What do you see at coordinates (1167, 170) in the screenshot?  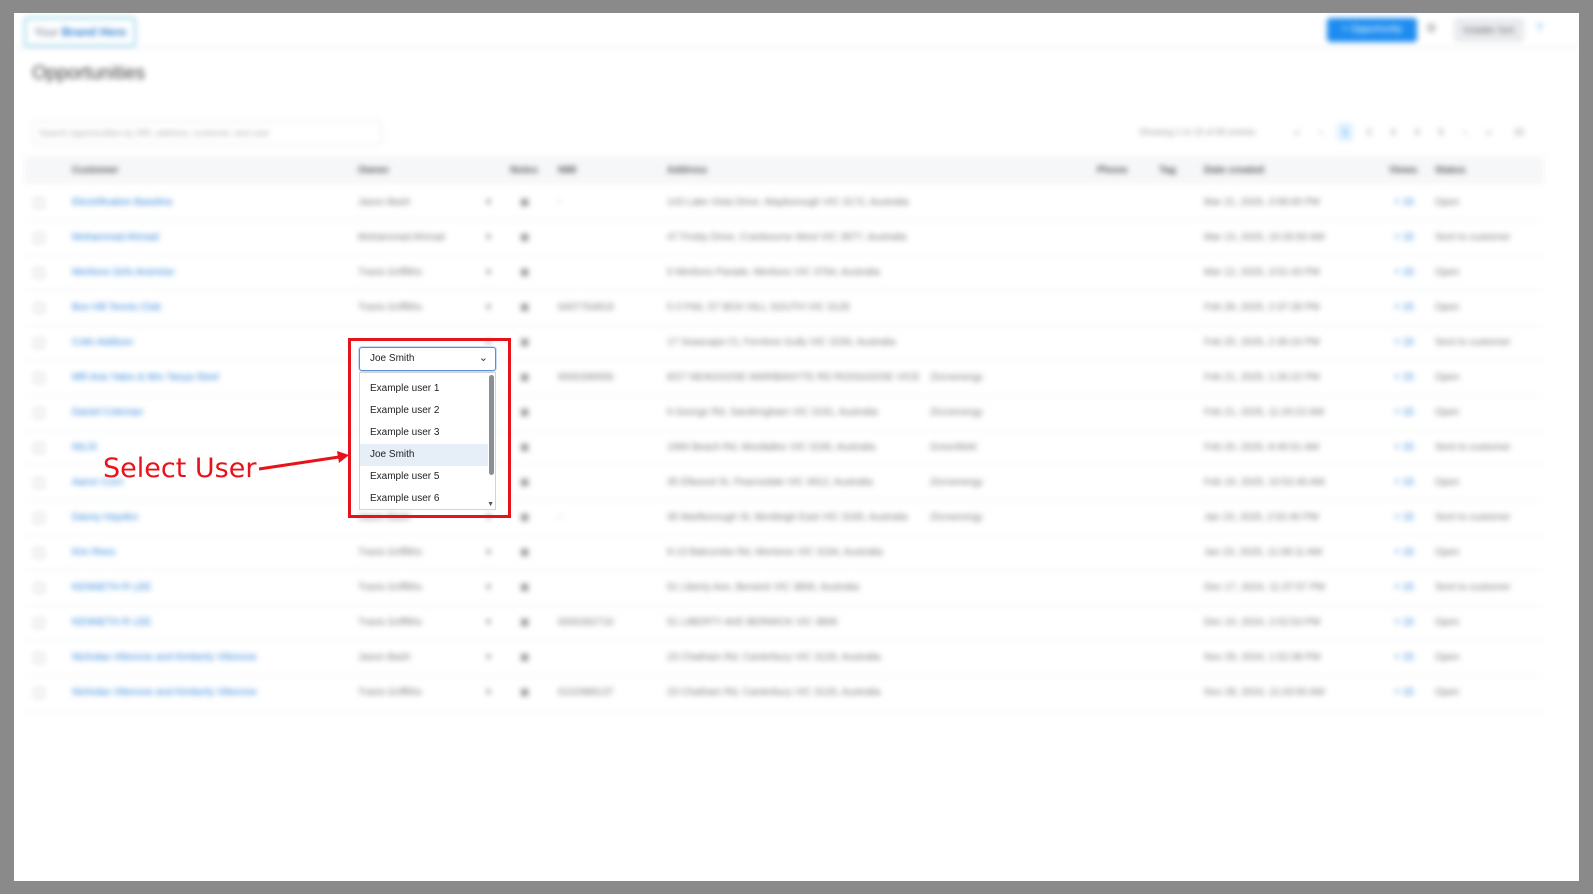 I see `column-header: Tag` at bounding box center [1167, 170].